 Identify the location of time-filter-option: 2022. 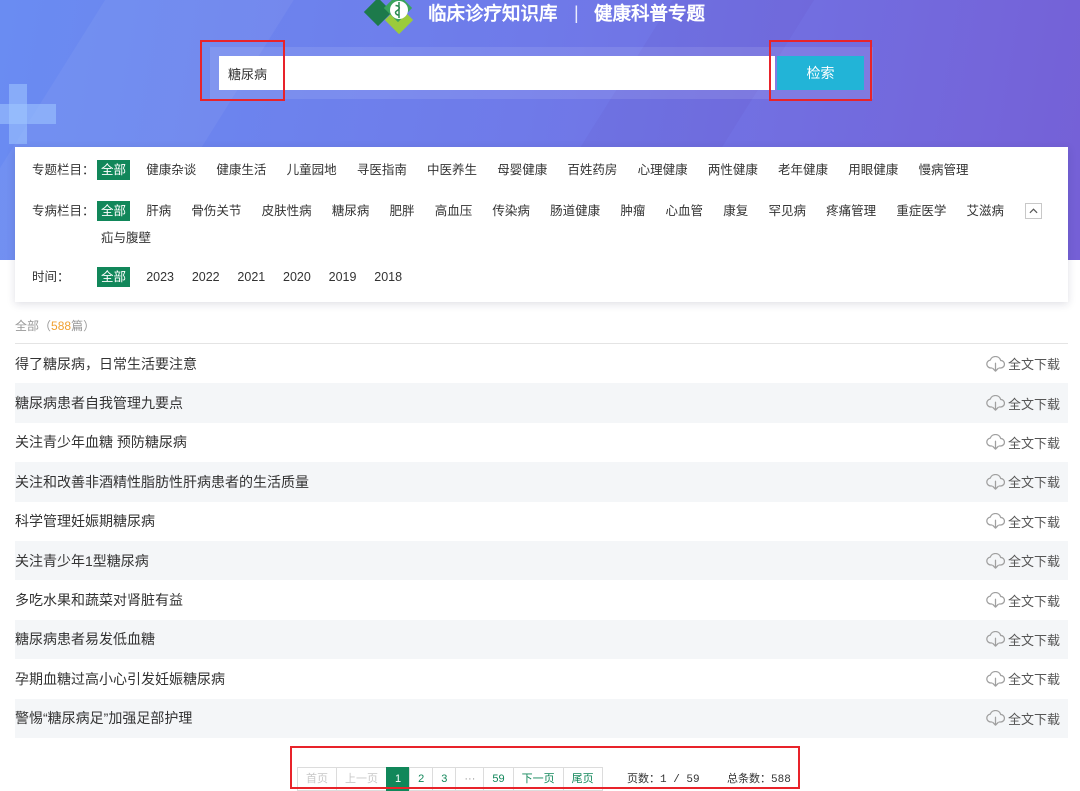
(206, 277).